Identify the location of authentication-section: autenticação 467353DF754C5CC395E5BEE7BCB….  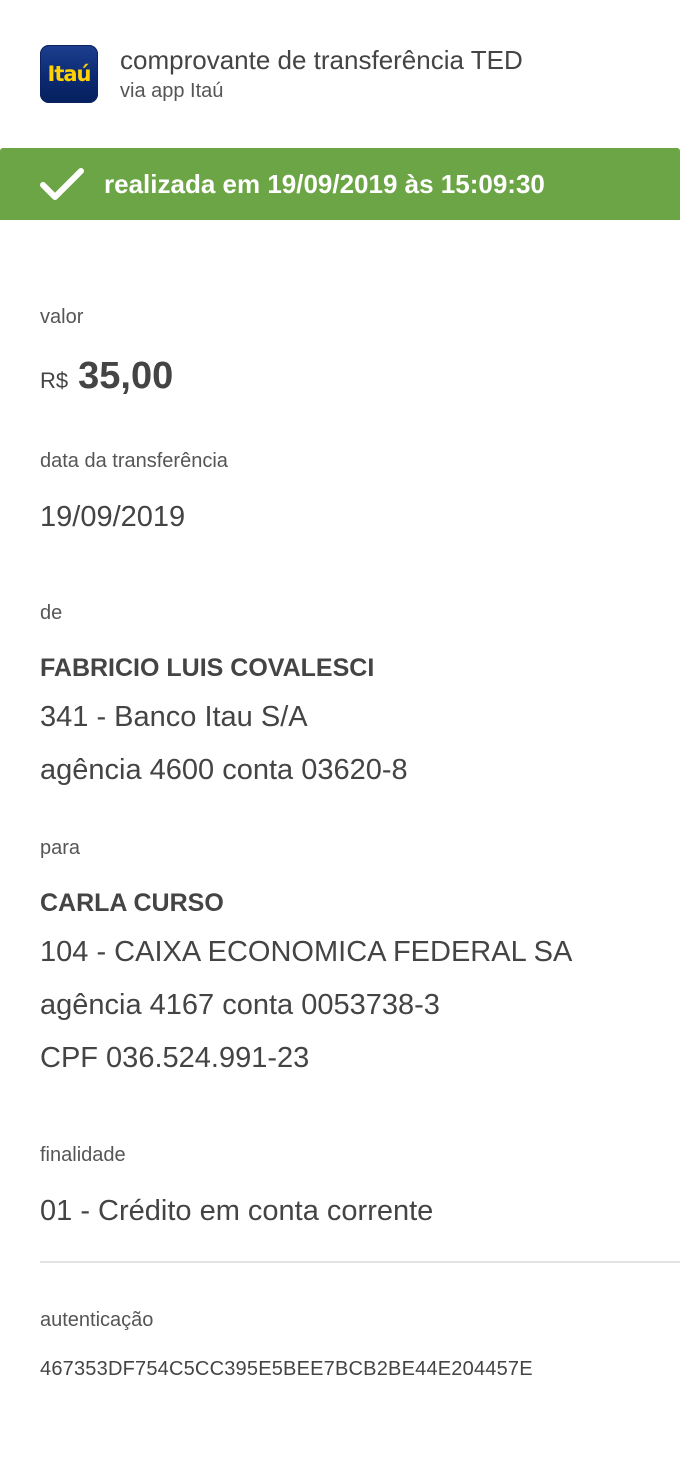
(350, 1344).